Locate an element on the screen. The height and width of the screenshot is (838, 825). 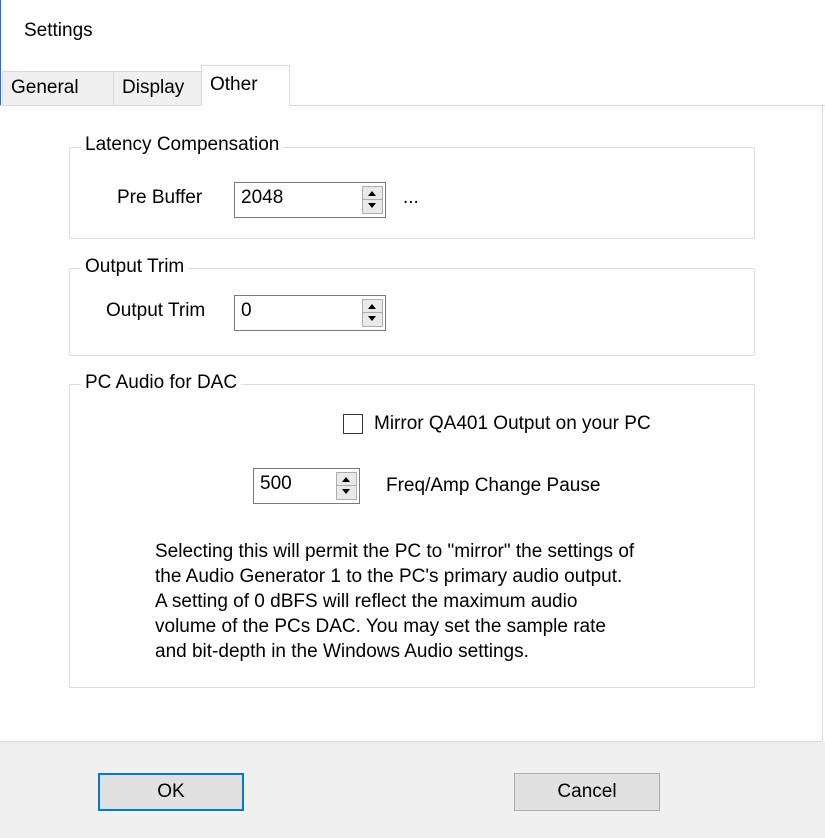
output-trim-stepper: 0 is located at coordinates (310, 313).